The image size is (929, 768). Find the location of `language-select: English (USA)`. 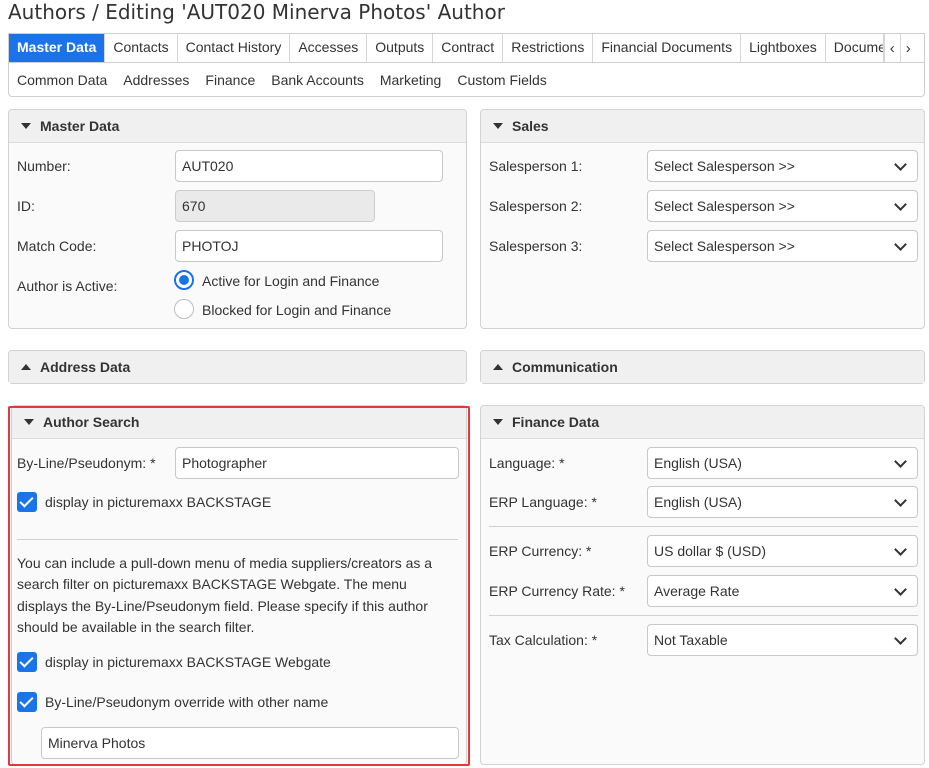

language-select: English (USA) is located at coordinates (782, 463).